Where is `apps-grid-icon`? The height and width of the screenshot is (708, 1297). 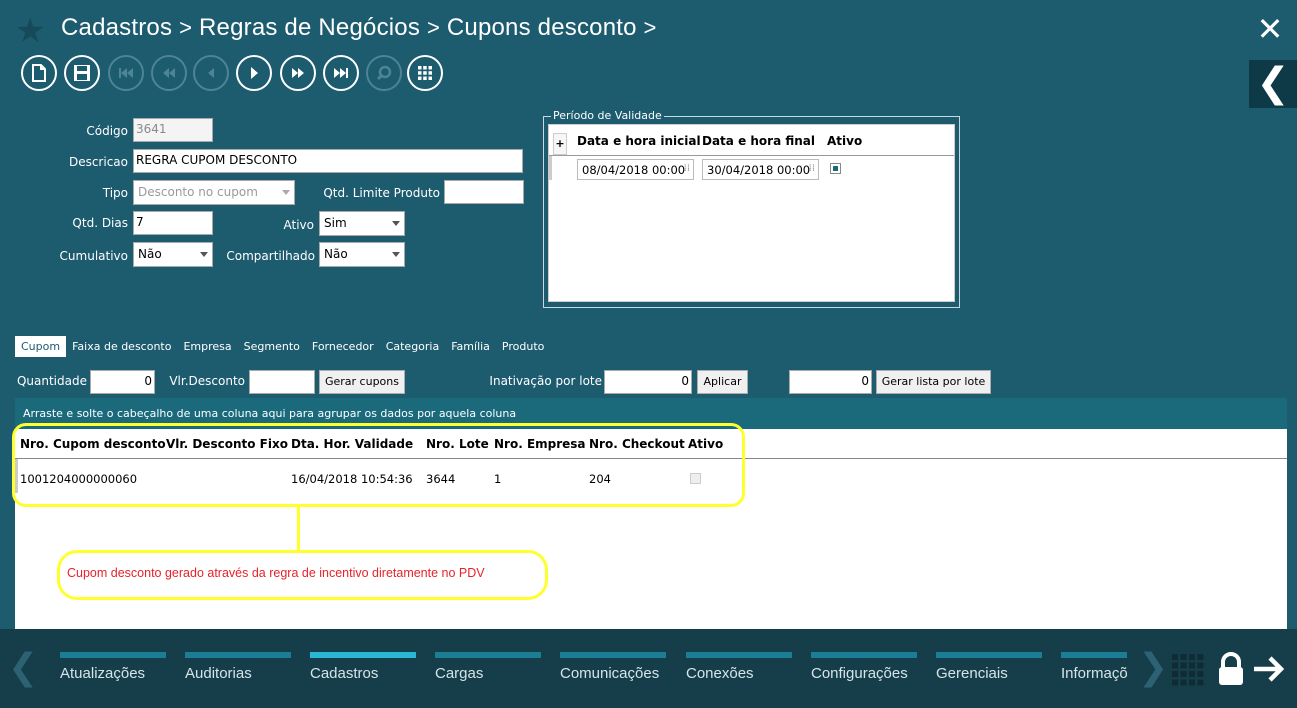
apps-grid-icon is located at coordinates (1188, 671).